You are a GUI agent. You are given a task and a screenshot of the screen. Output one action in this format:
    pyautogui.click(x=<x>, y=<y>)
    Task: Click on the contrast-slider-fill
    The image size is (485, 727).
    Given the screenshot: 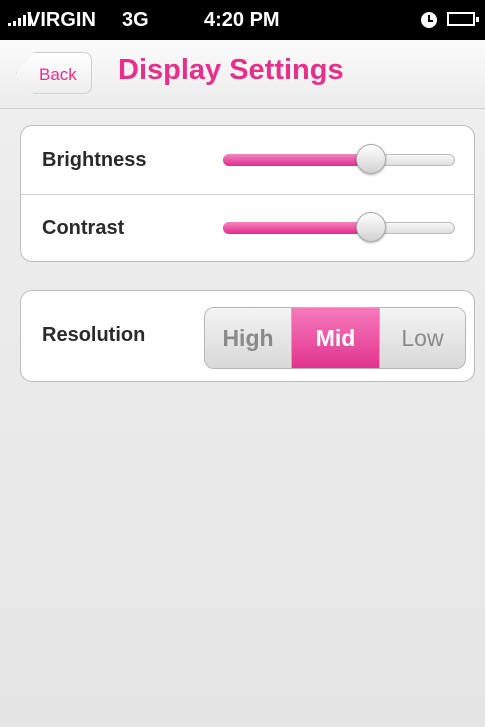 What is the action you would take?
    pyautogui.click(x=297, y=228)
    